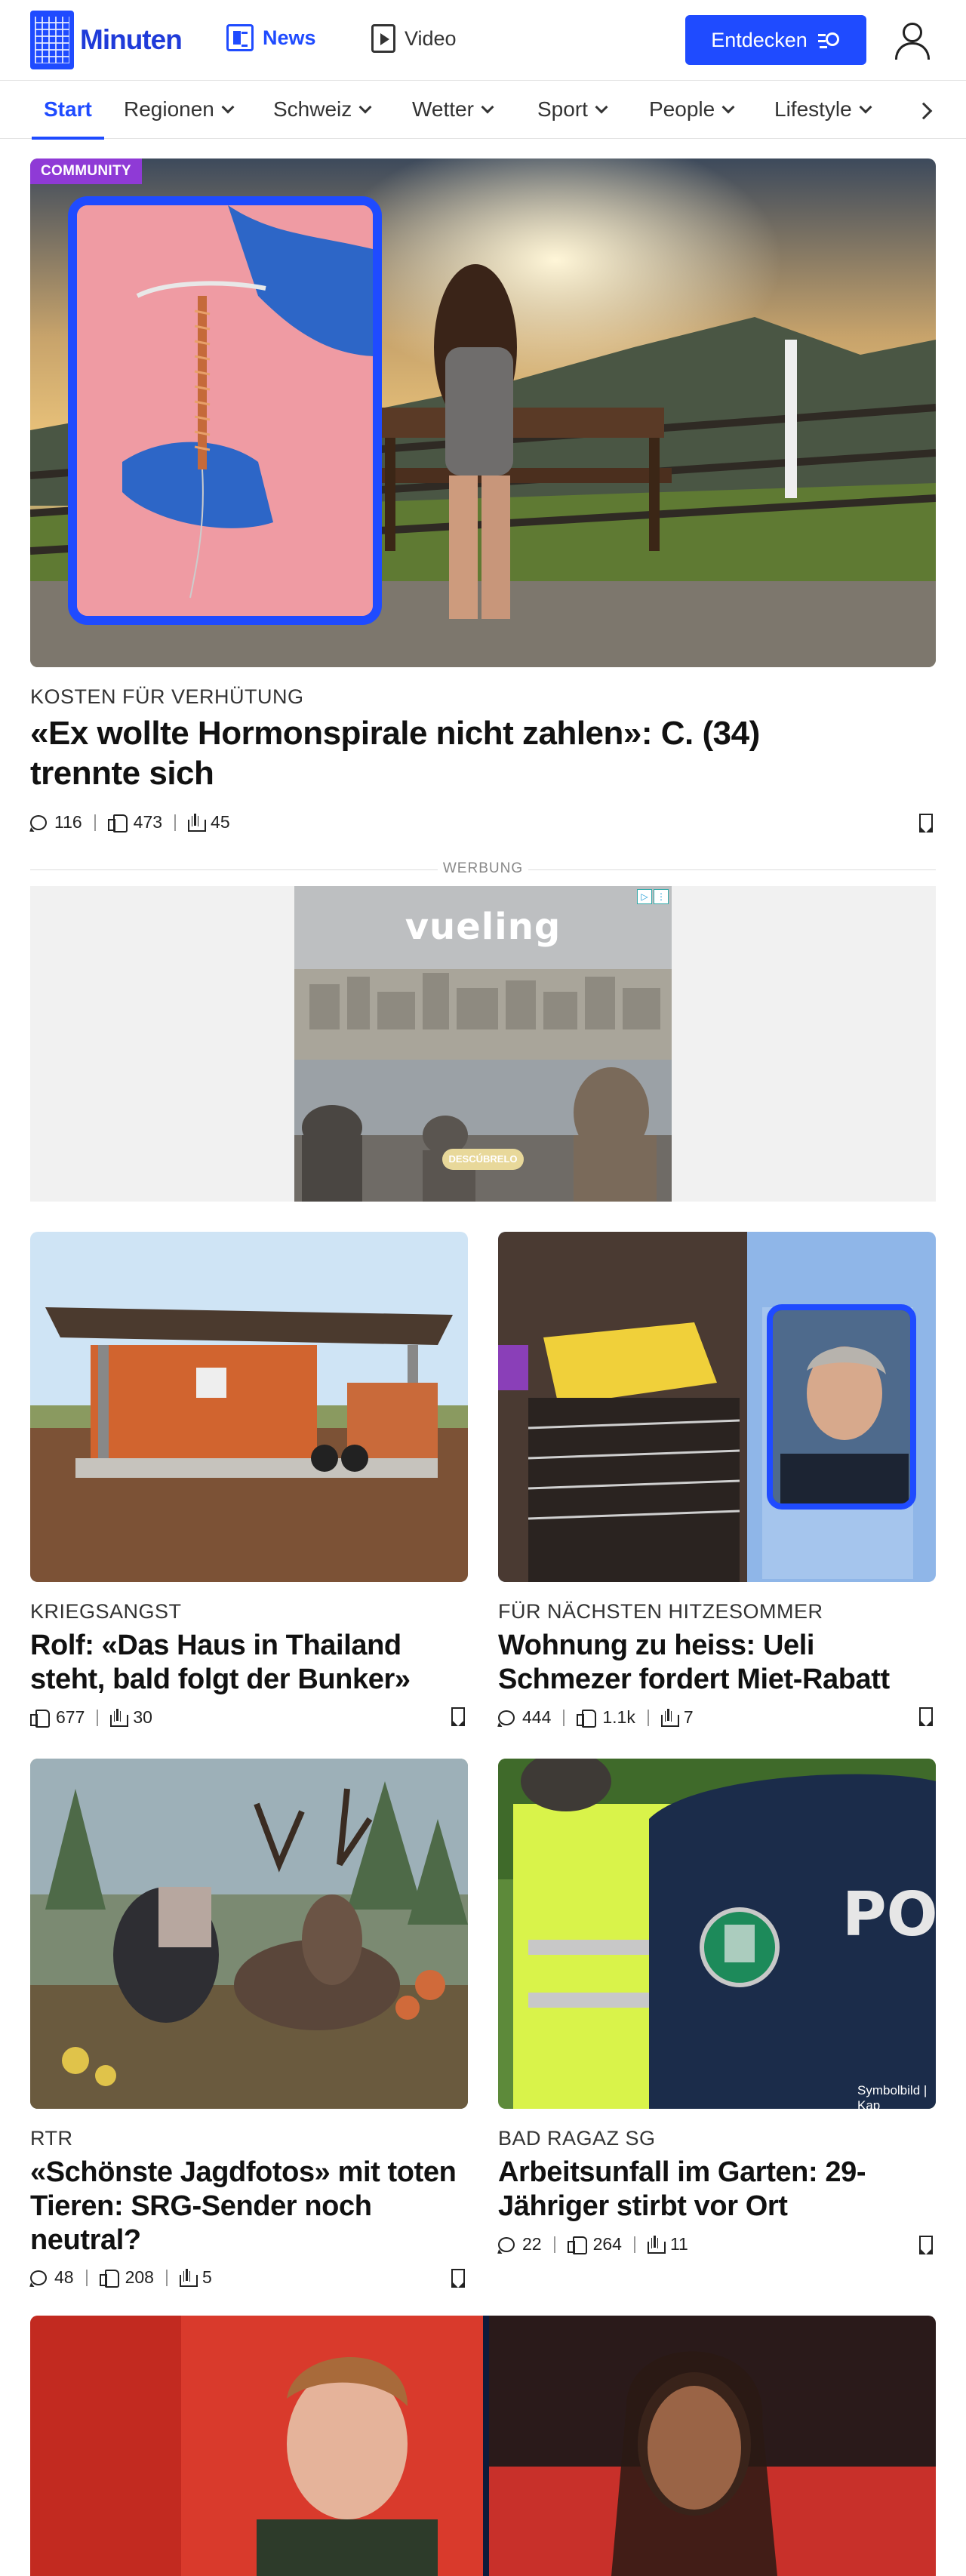  I want to click on hero-kicker: Kosten für Verhütung, so click(167, 696).